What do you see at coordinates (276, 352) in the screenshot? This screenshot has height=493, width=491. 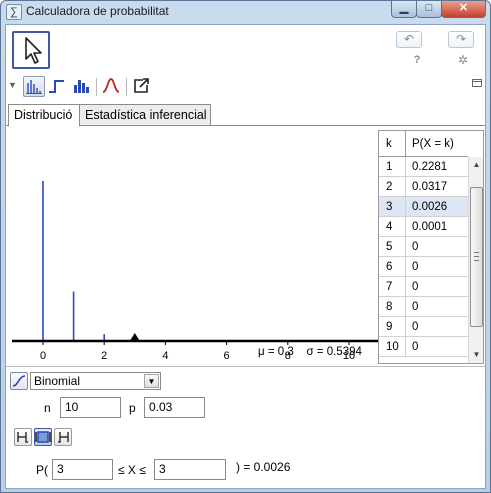 I see `mean-label: μ = 0.3` at bounding box center [276, 352].